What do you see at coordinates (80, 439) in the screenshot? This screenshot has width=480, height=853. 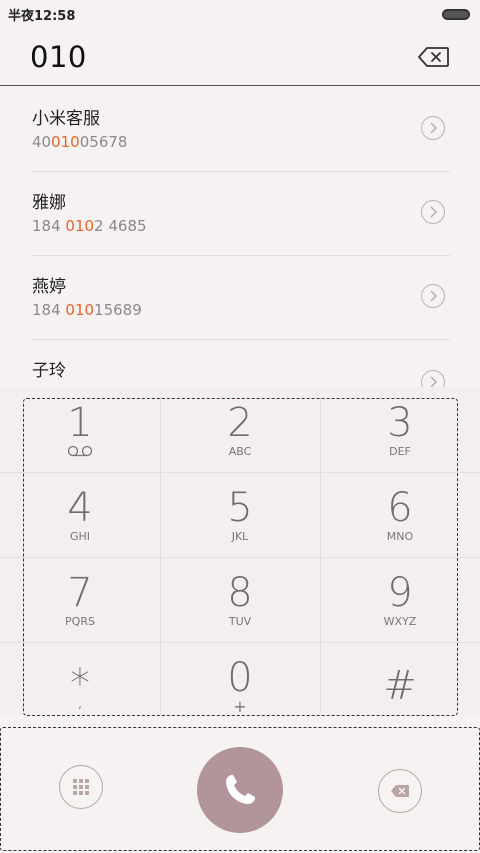 I see `key-1: 1` at bounding box center [80, 439].